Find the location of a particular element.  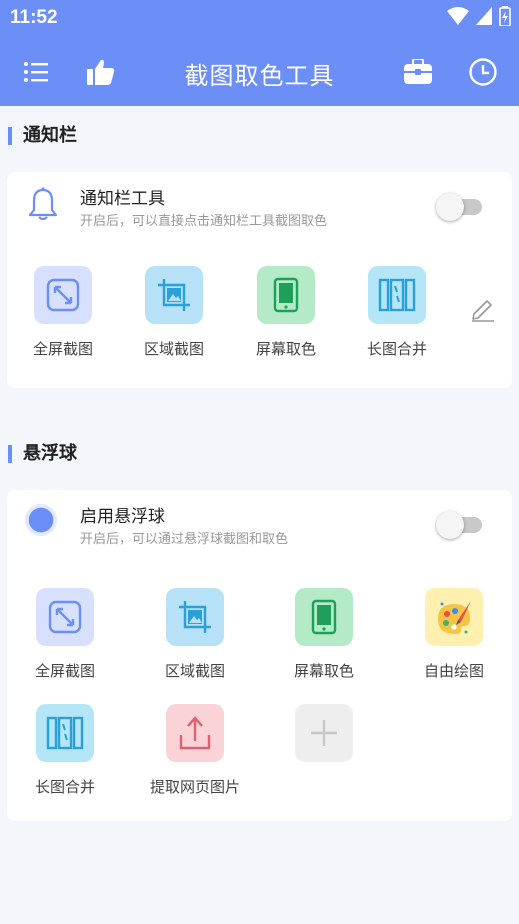

float-tool-extract-web-images-label: 提取网页图片 is located at coordinates (194, 787).